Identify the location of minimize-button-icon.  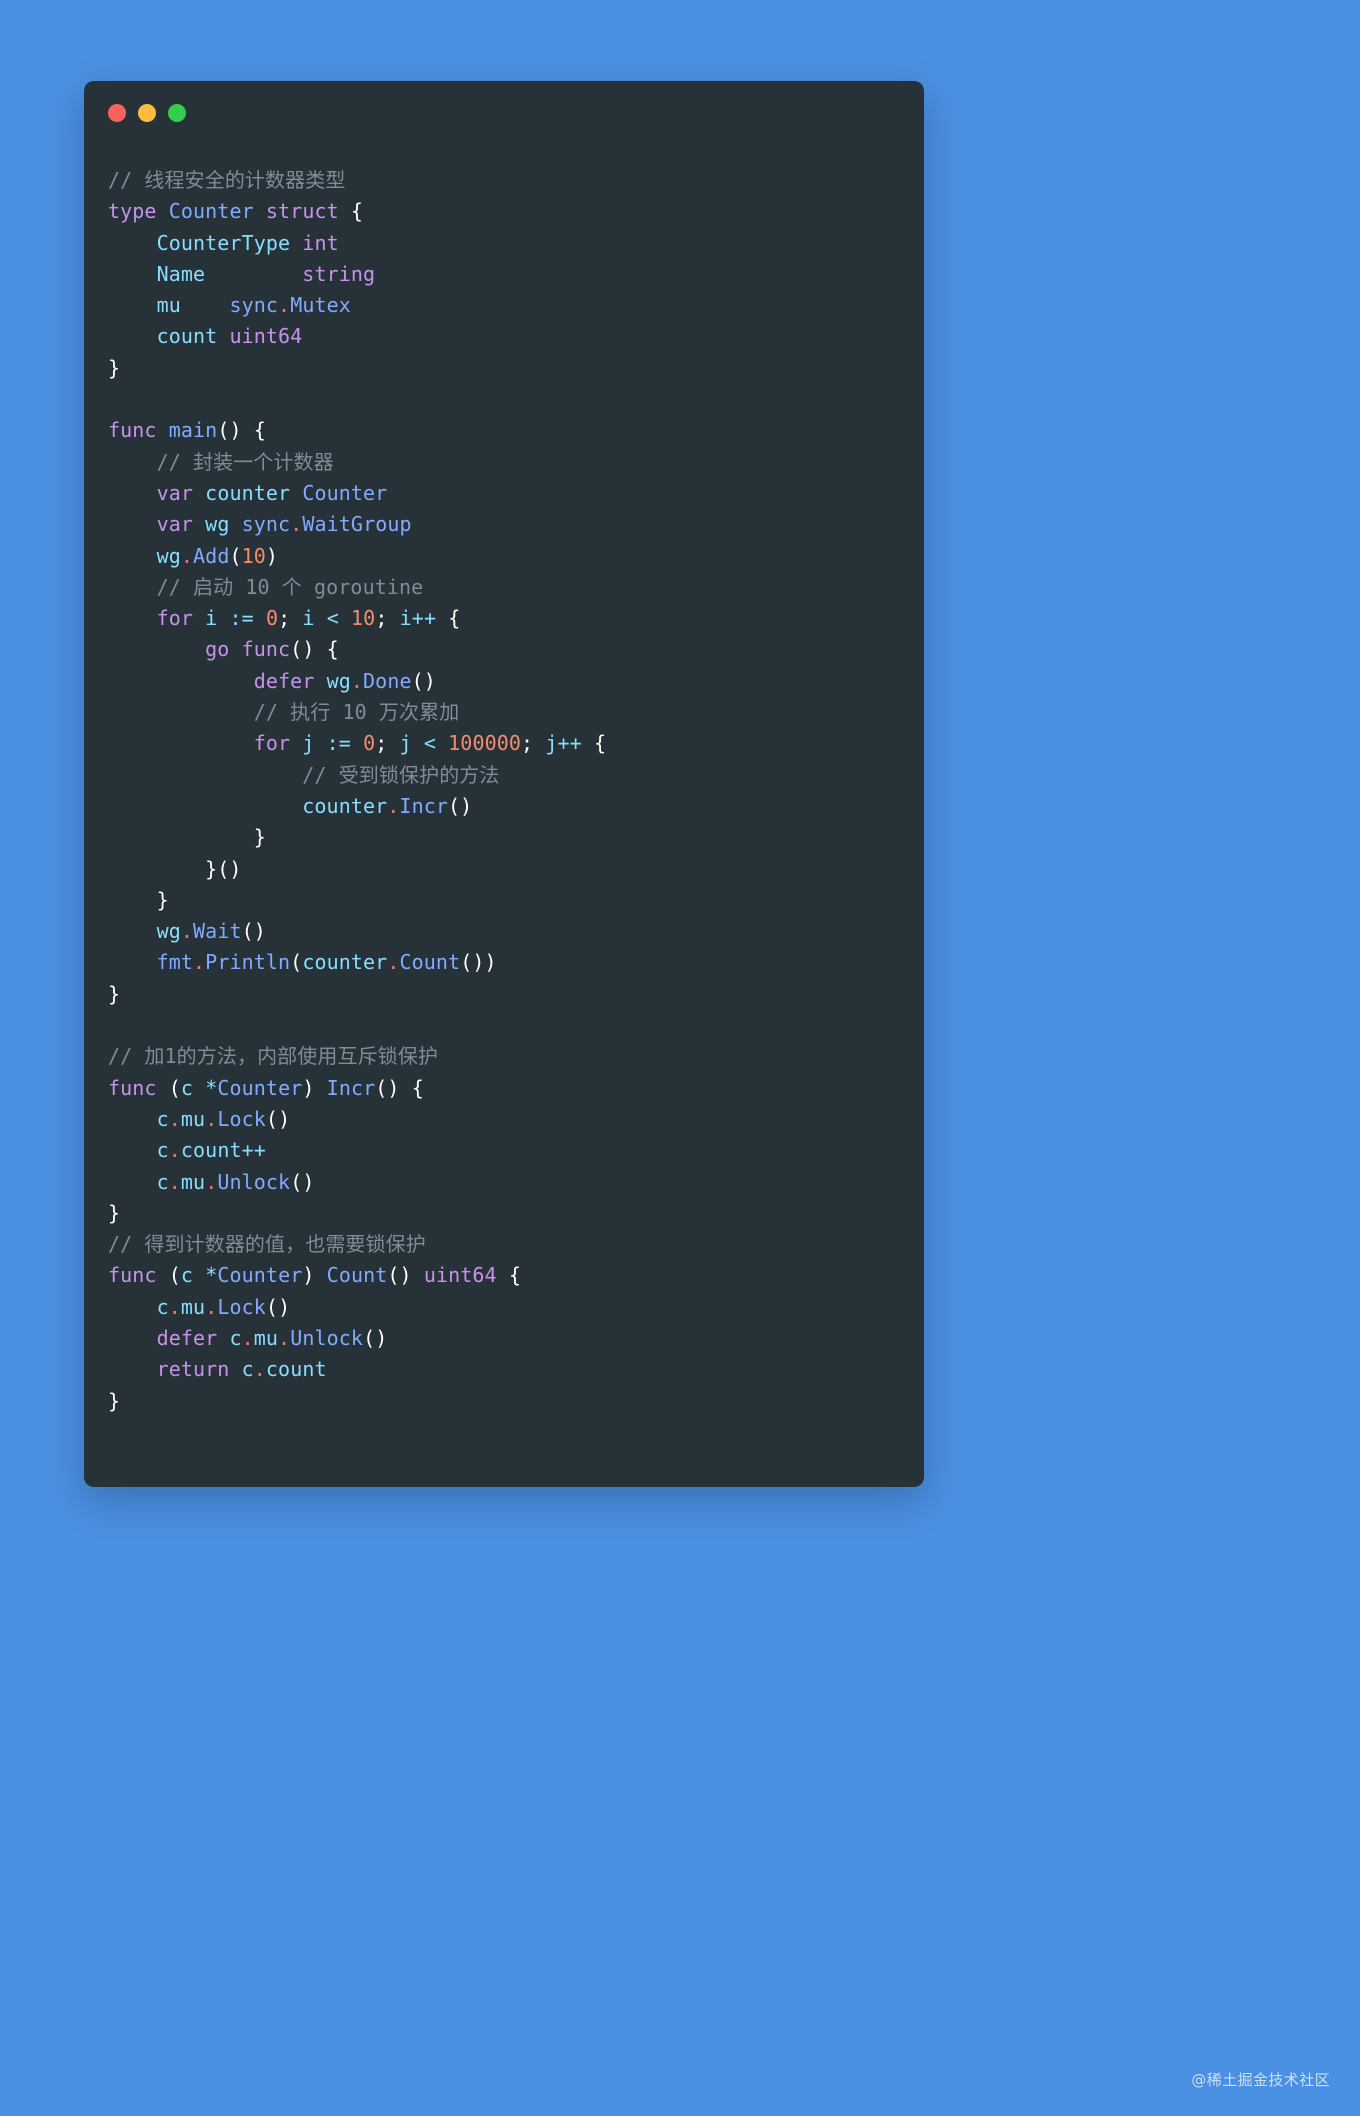
(147, 113).